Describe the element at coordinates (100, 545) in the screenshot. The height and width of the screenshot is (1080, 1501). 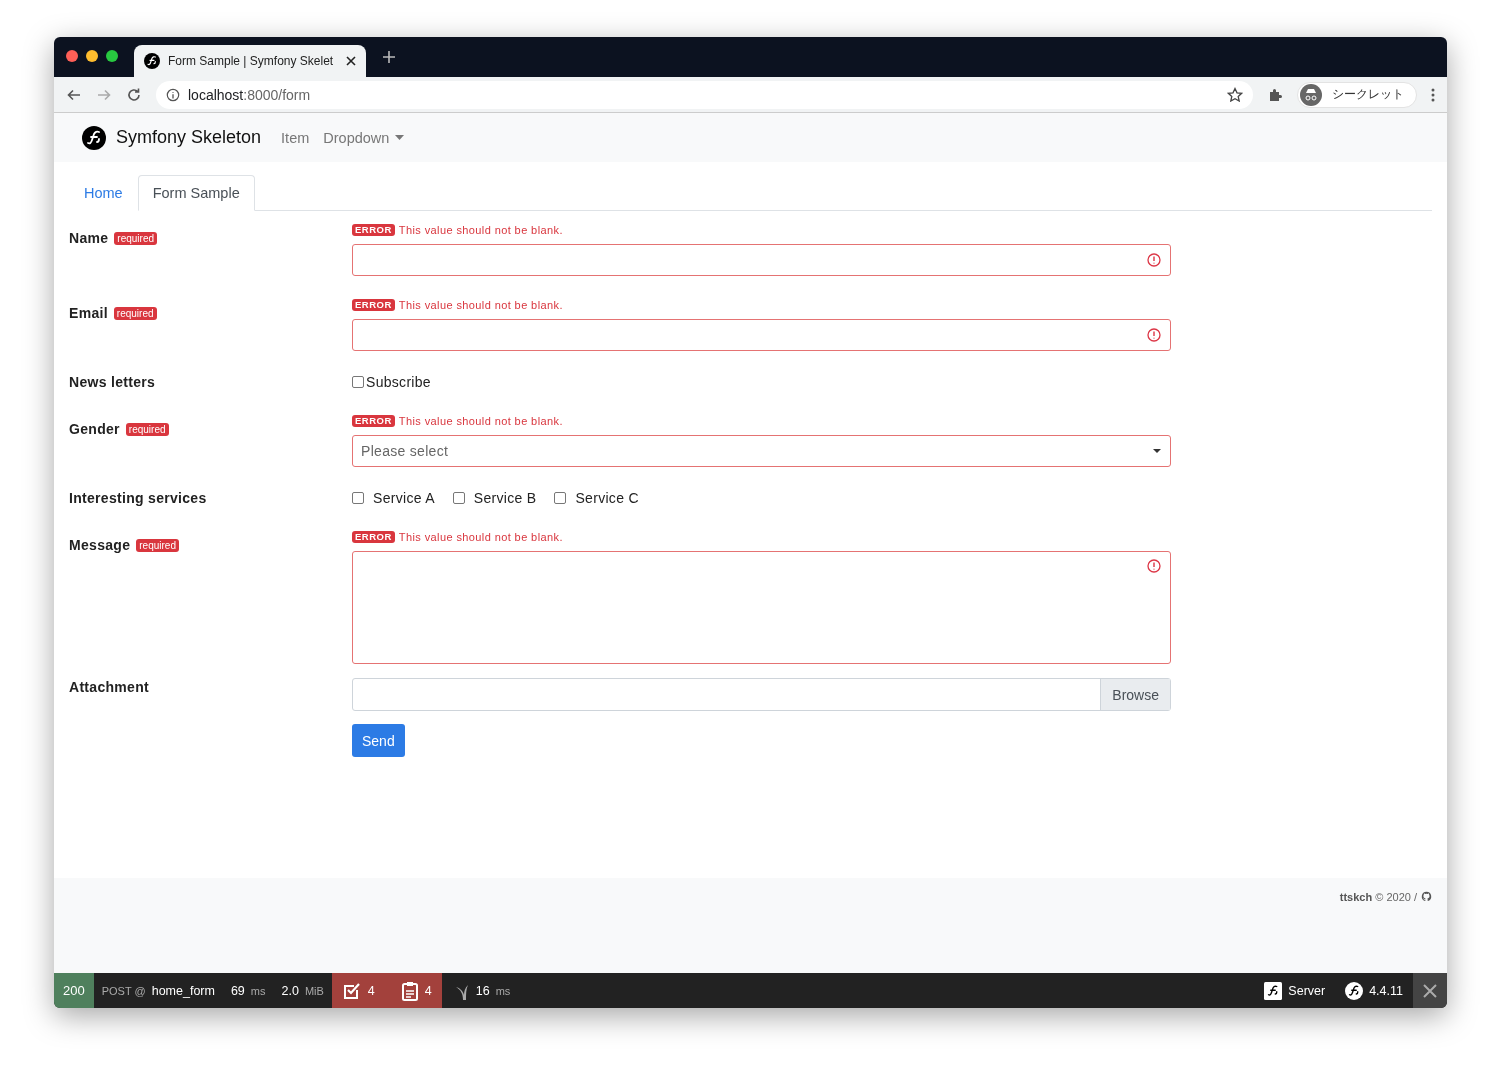
I see `field-label: Message` at that location.